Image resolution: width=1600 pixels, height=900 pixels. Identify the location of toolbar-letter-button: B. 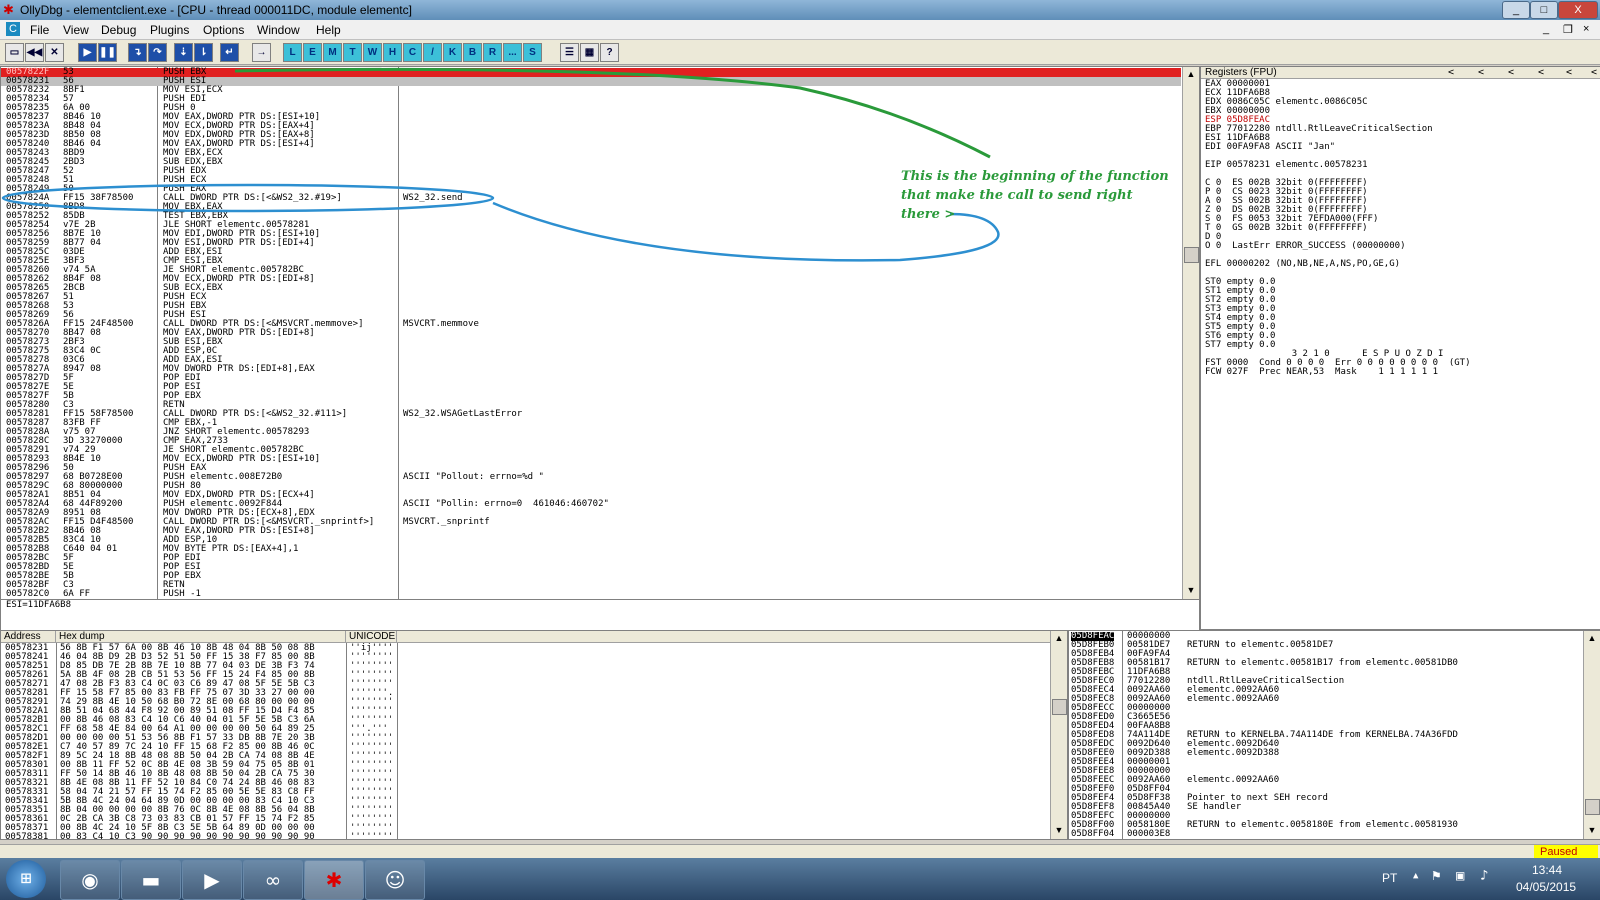
(472, 52).